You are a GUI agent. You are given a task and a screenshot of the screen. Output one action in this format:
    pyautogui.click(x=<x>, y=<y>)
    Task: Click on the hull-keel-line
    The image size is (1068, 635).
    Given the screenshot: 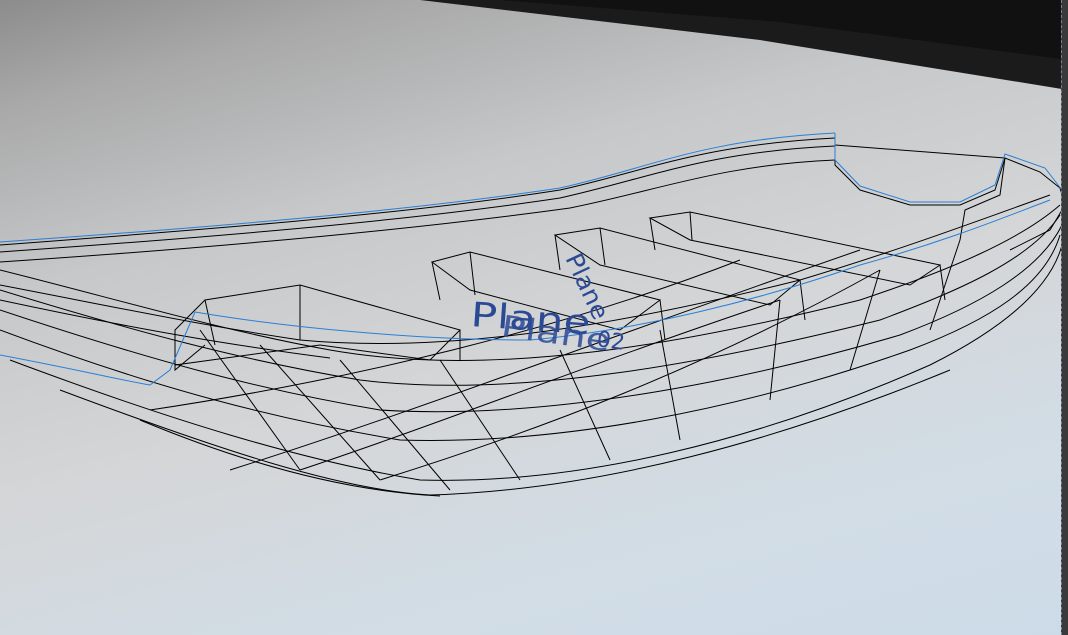 What is the action you would take?
    pyautogui.click(x=290, y=458)
    